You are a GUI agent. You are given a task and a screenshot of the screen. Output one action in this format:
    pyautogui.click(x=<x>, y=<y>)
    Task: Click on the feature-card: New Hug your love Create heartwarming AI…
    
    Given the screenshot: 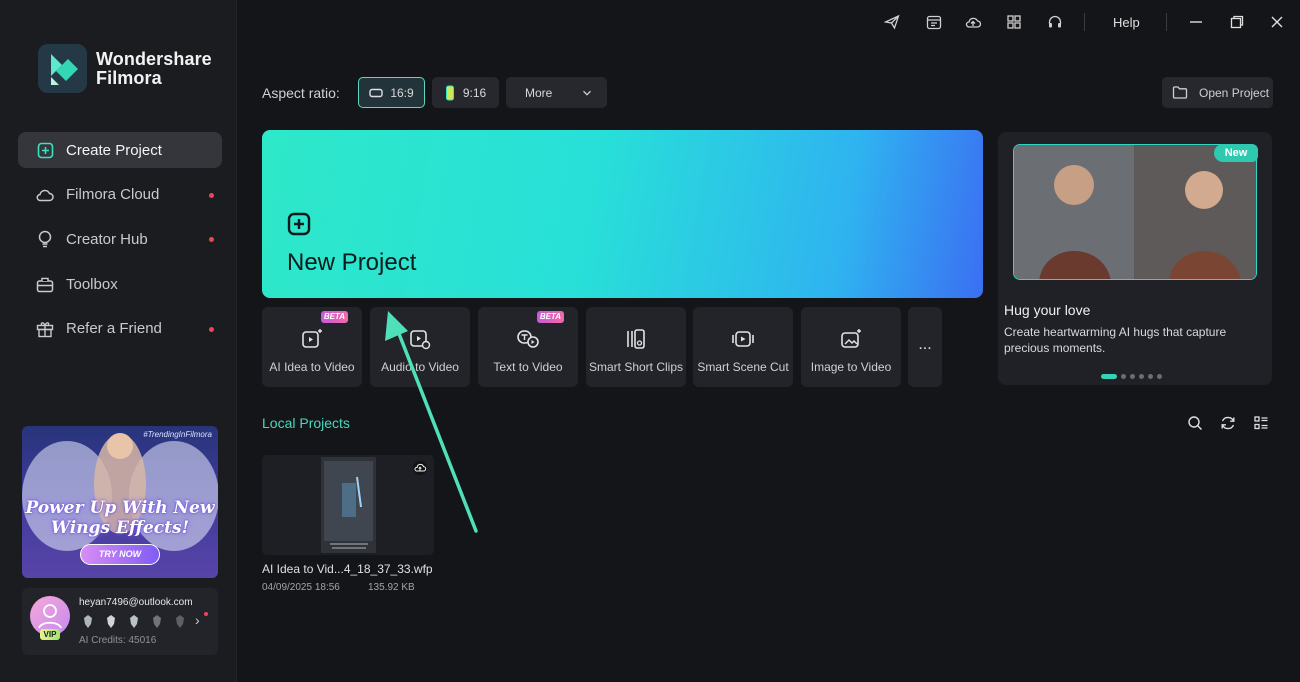 What is the action you would take?
    pyautogui.click(x=1135, y=258)
    